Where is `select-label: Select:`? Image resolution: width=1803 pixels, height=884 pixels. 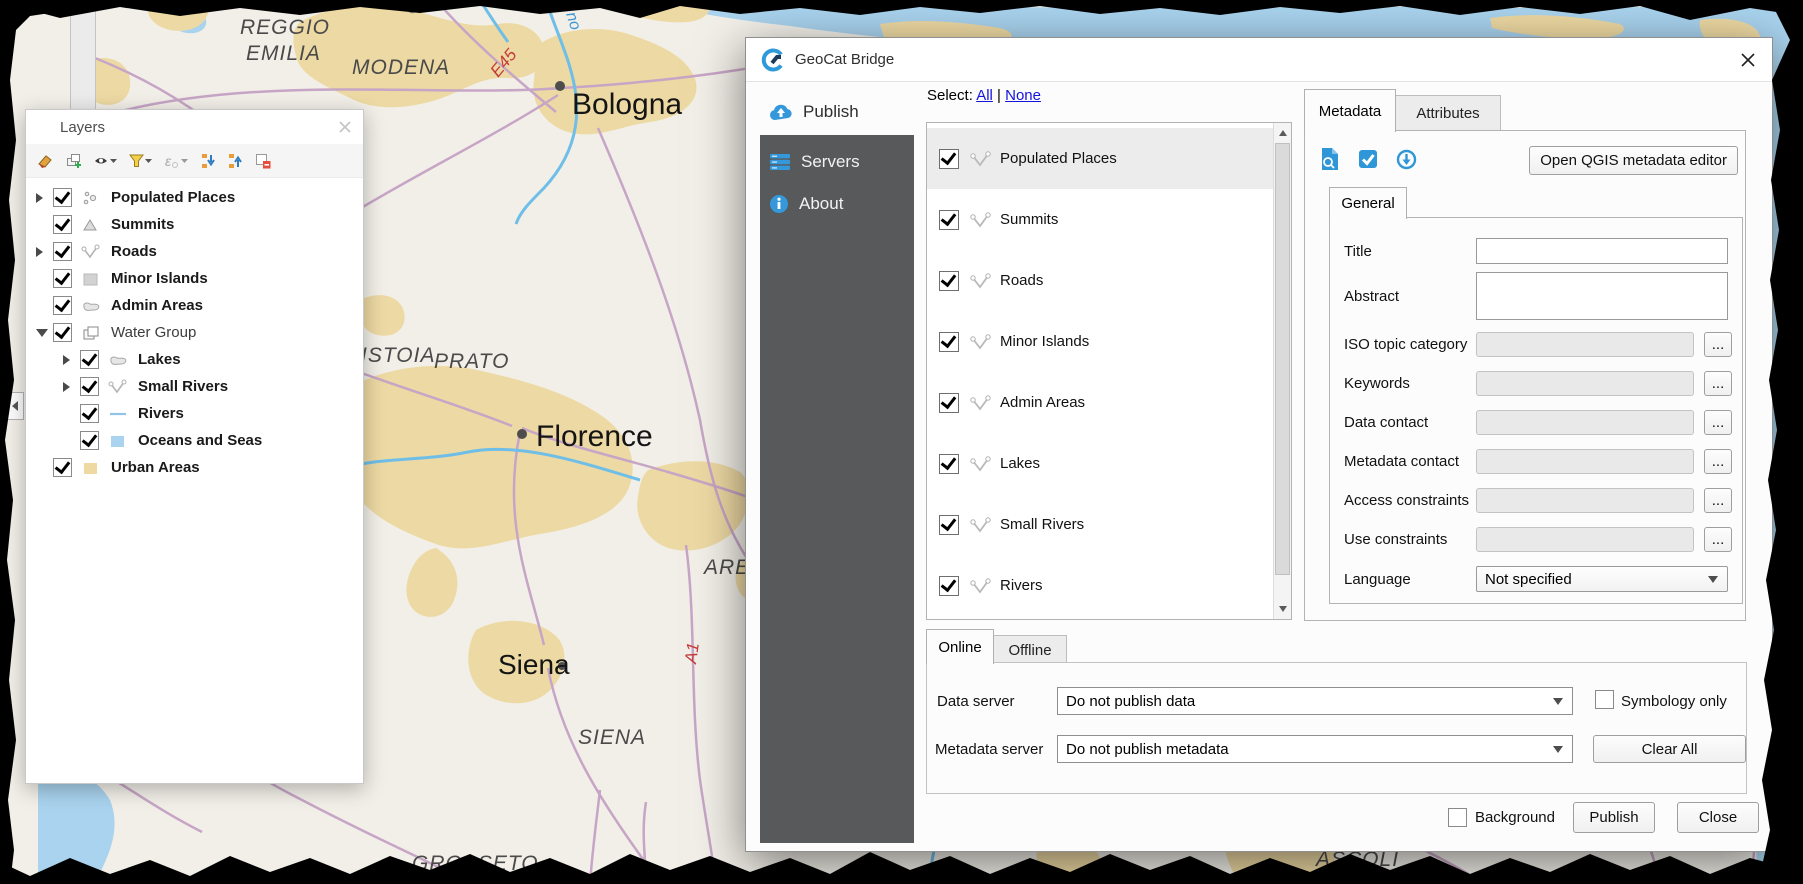 select-label: Select: is located at coordinates (950, 95).